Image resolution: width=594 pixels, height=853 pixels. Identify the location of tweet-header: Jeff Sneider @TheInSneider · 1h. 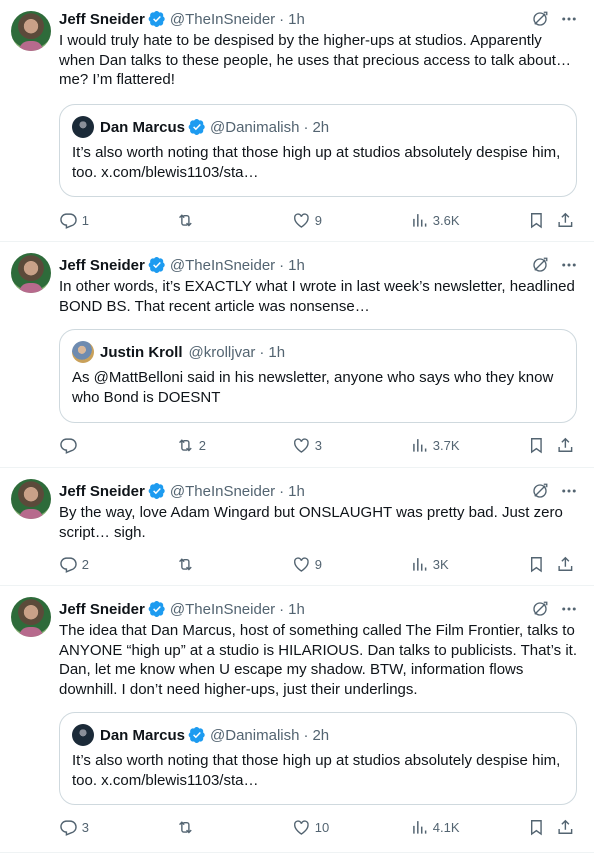
(318, 265).